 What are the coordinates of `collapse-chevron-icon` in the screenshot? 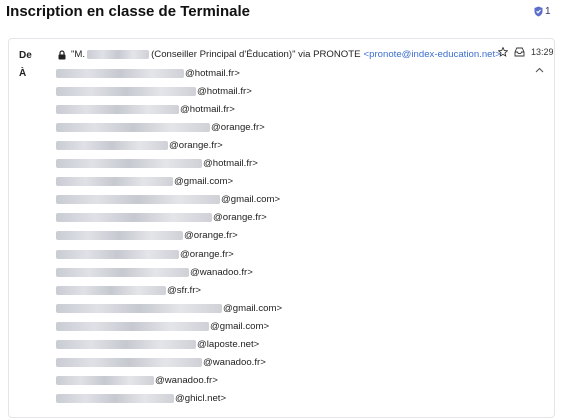 It's located at (539, 70).